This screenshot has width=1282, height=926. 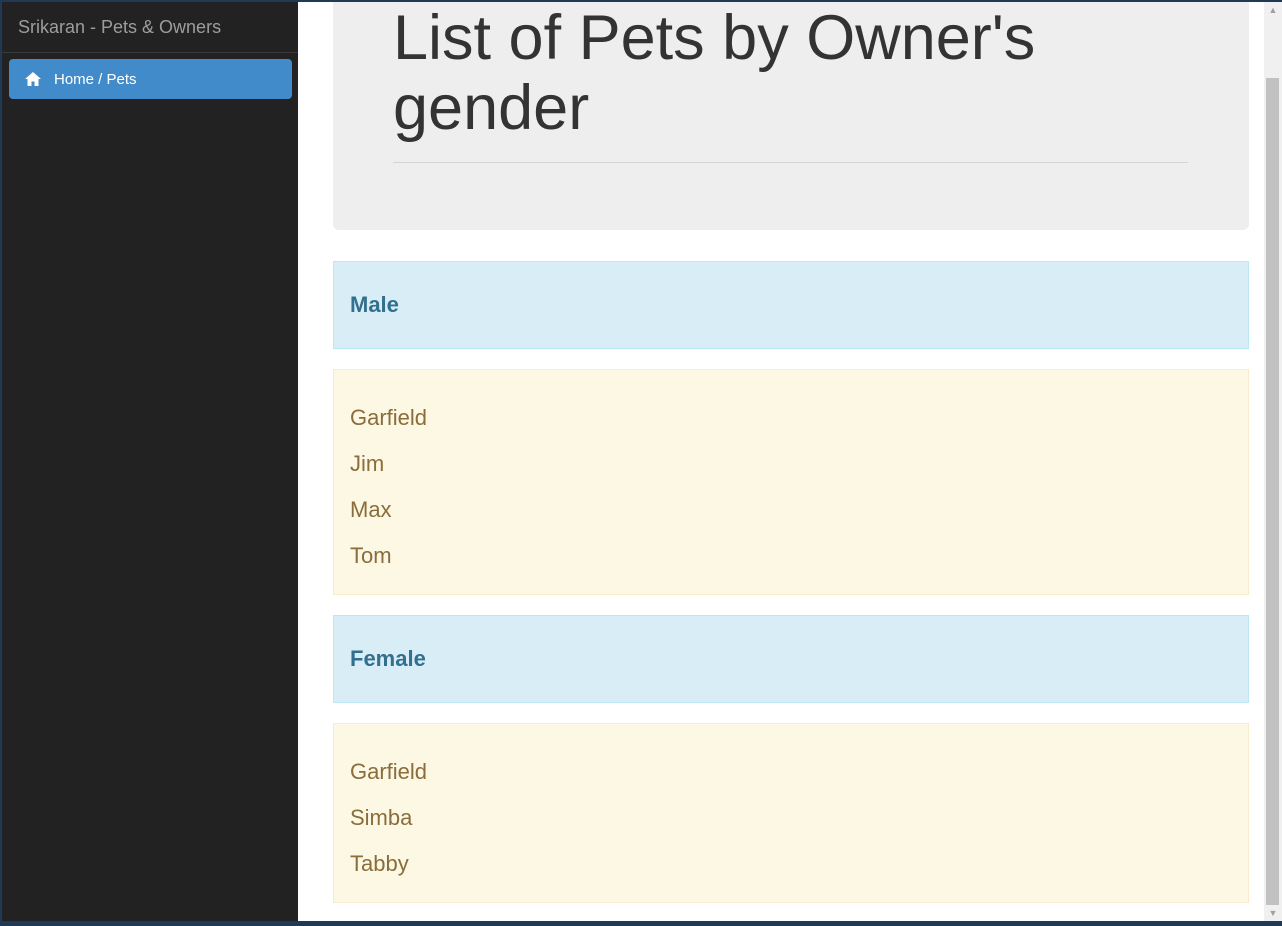 I want to click on group-male: Male, so click(x=791, y=305).